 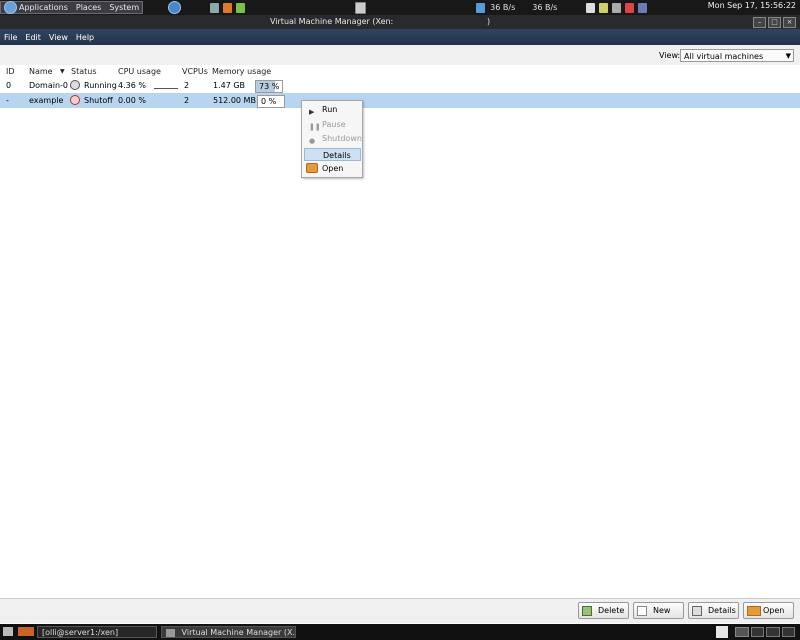 I want to click on context-menu-open-label: Open, so click(x=333, y=168).